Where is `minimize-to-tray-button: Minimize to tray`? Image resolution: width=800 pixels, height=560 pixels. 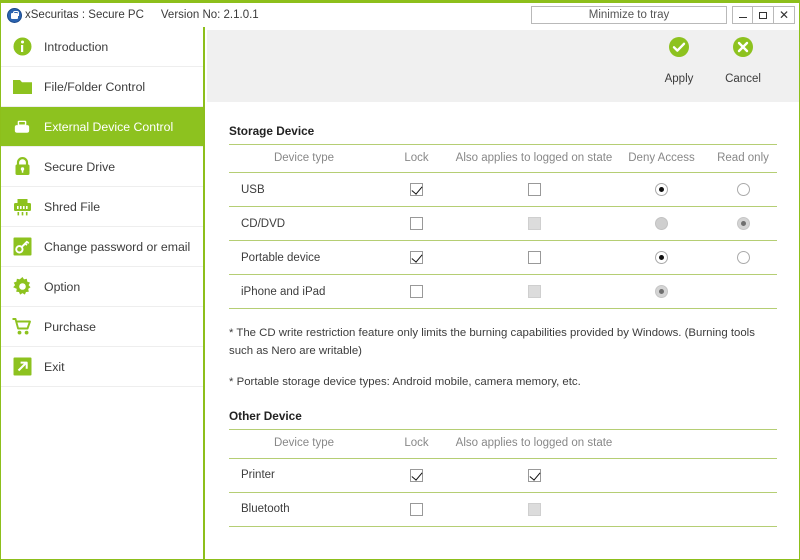 minimize-to-tray-button: Minimize to tray is located at coordinates (629, 15).